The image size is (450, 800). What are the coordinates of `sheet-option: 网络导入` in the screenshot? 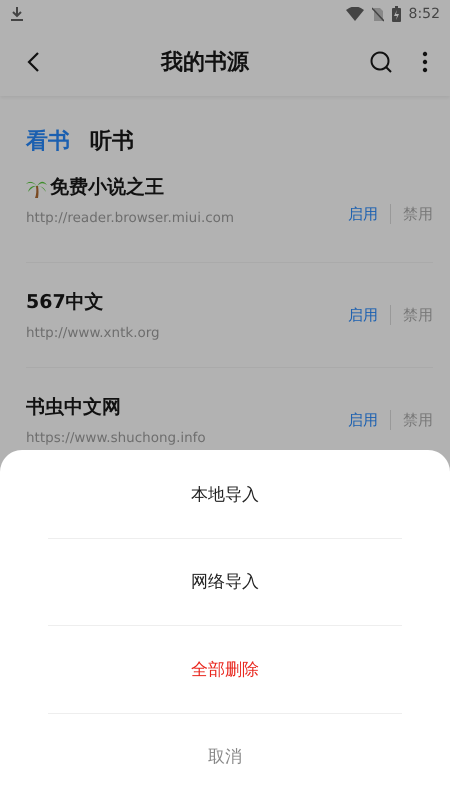 It's located at (225, 582).